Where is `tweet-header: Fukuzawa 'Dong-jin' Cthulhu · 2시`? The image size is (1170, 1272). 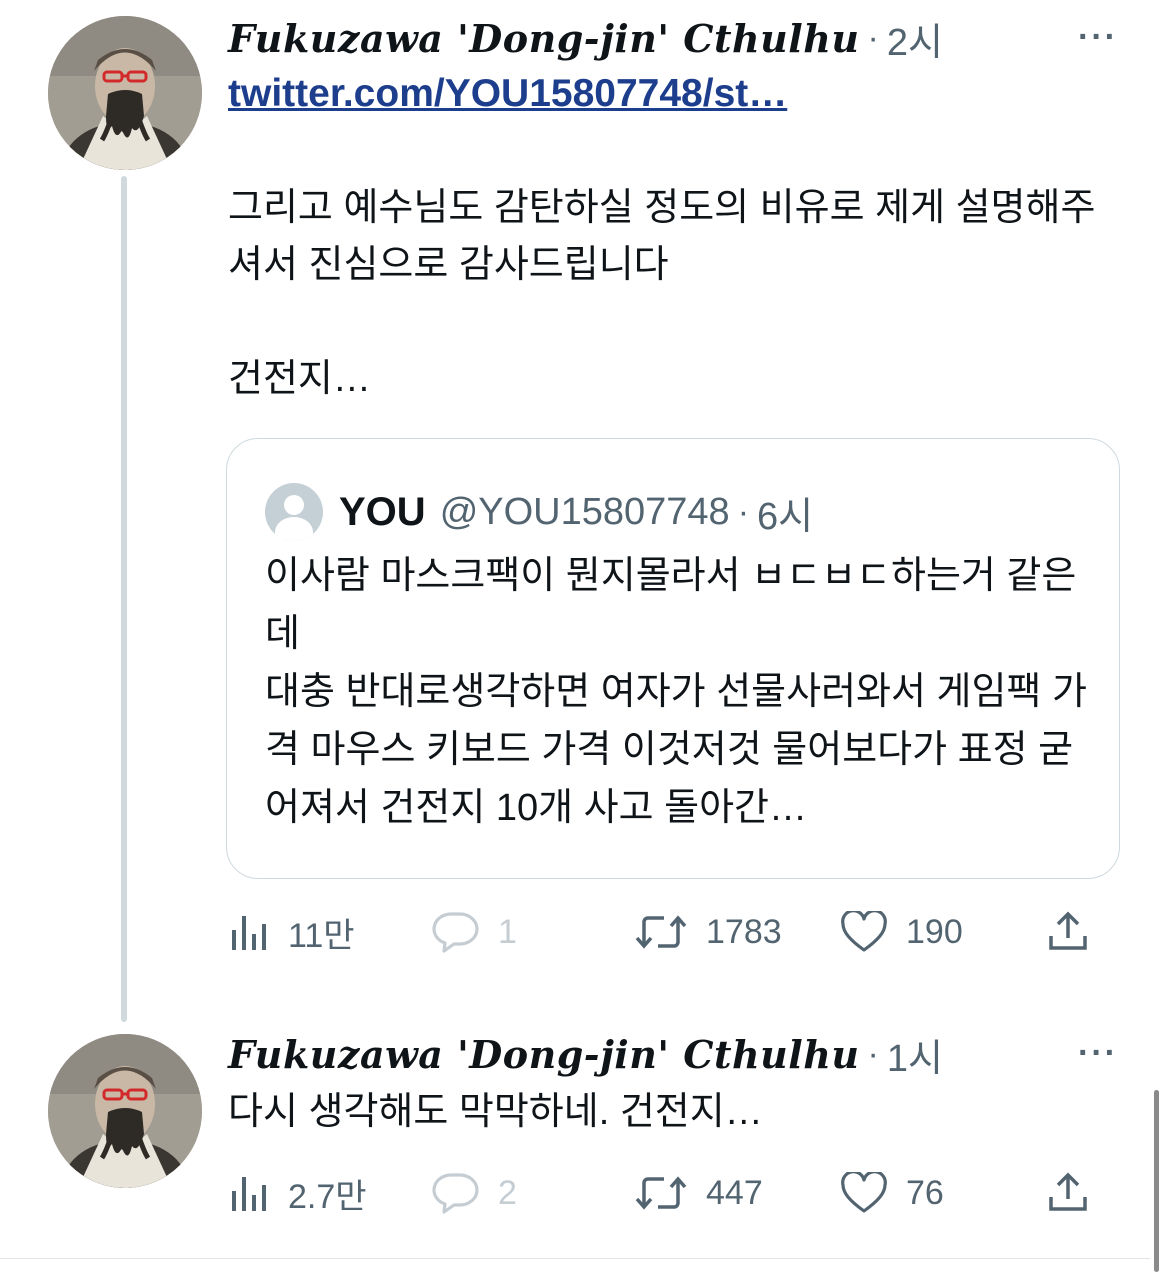
tweet-header: Fukuzawa 'Dong-jin' Cthulhu · 2시 is located at coordinates (585, 39).